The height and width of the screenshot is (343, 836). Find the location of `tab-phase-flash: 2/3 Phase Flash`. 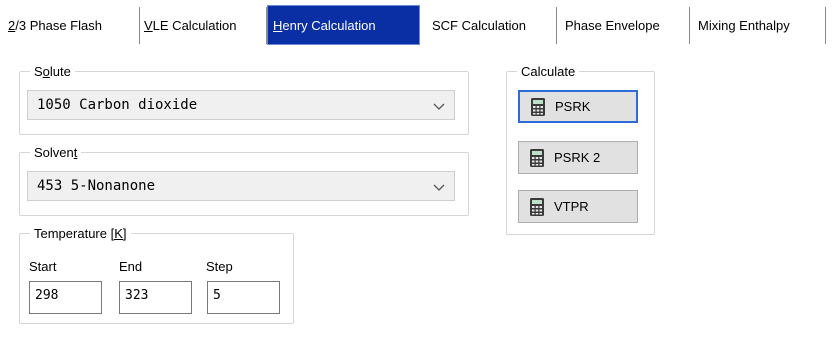

tab-phase-flash: 2/3 Phase Flash is located at coordinates (72, 25).